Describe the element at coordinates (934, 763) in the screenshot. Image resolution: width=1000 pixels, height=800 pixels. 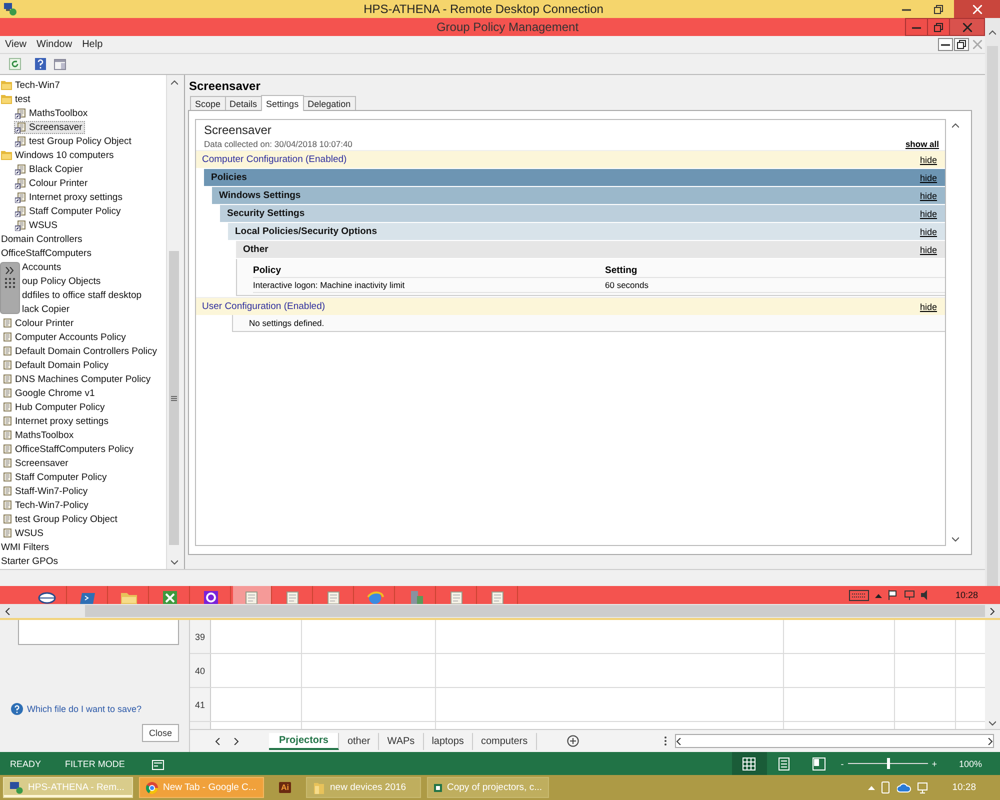
I see `zoom-in-button: +` at that location.